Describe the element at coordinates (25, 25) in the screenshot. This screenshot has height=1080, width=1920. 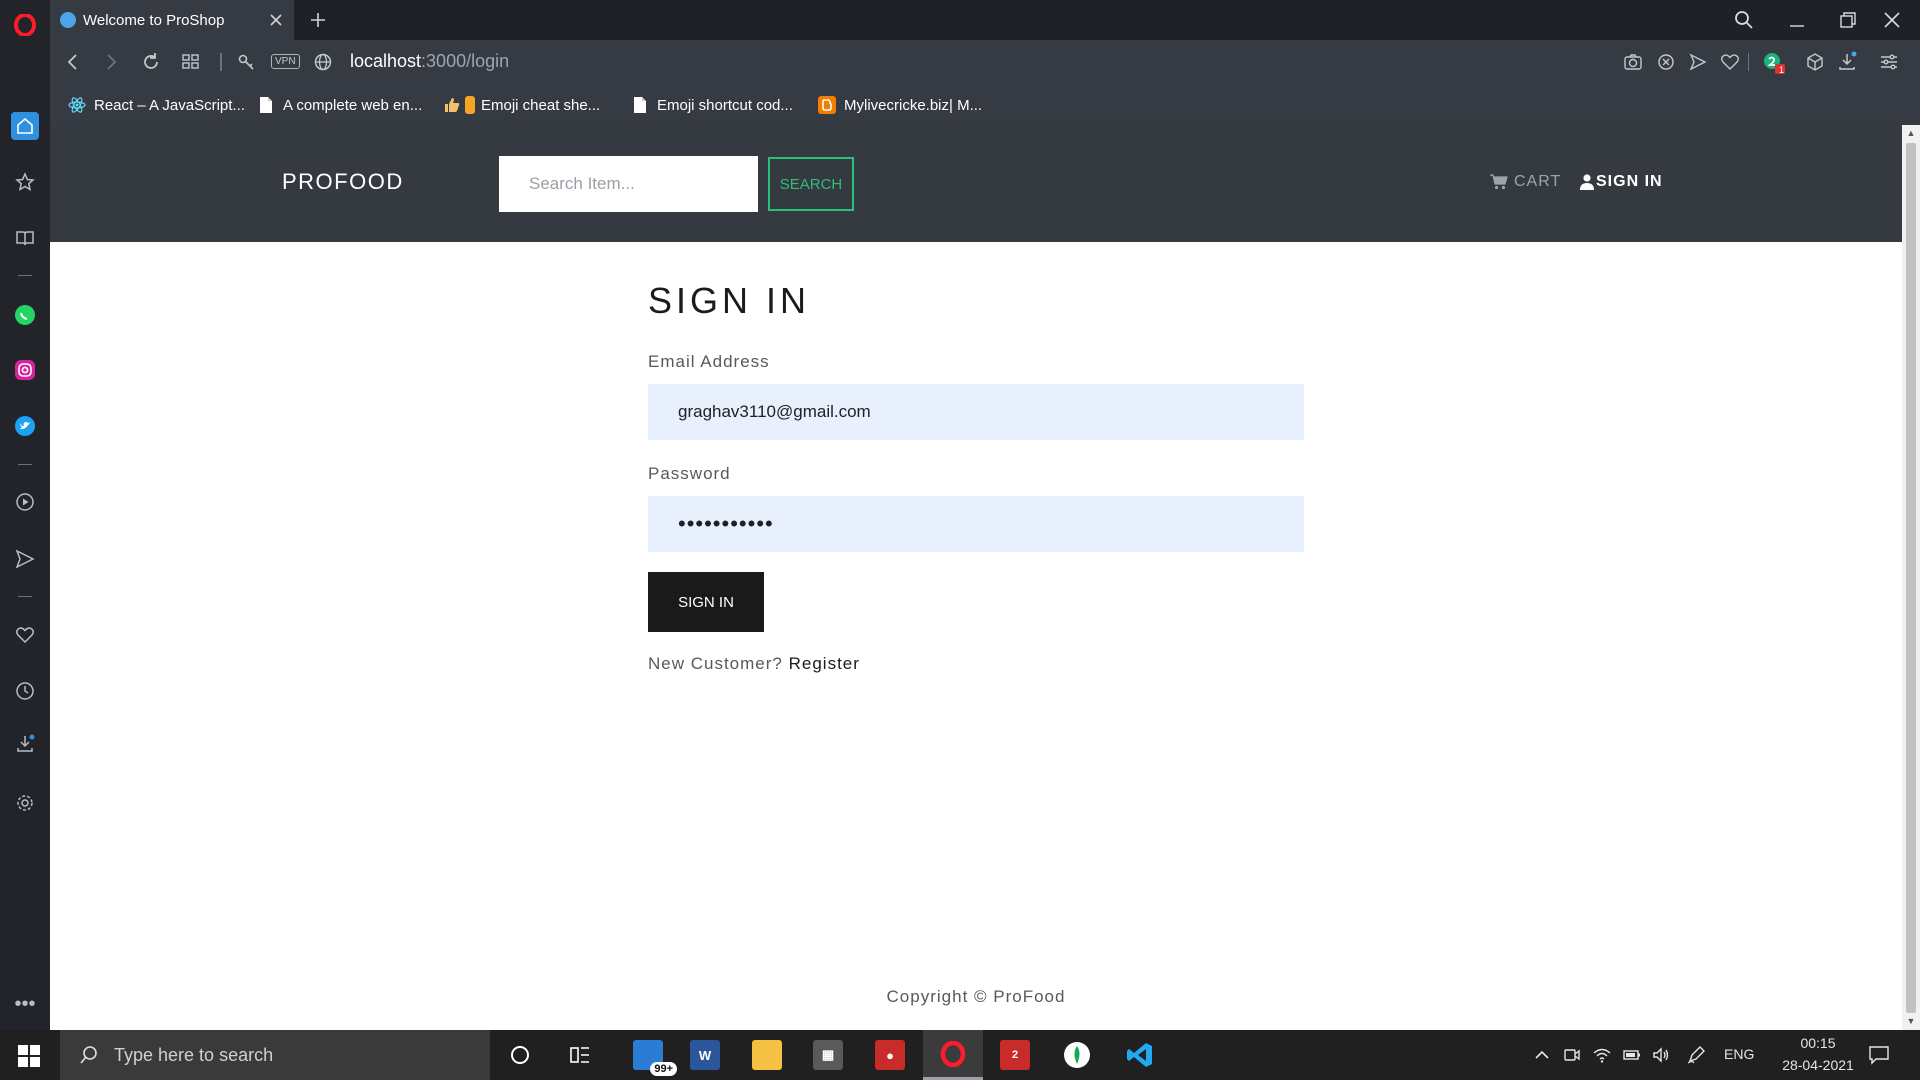
I see `opera-logo-icon` at that location.